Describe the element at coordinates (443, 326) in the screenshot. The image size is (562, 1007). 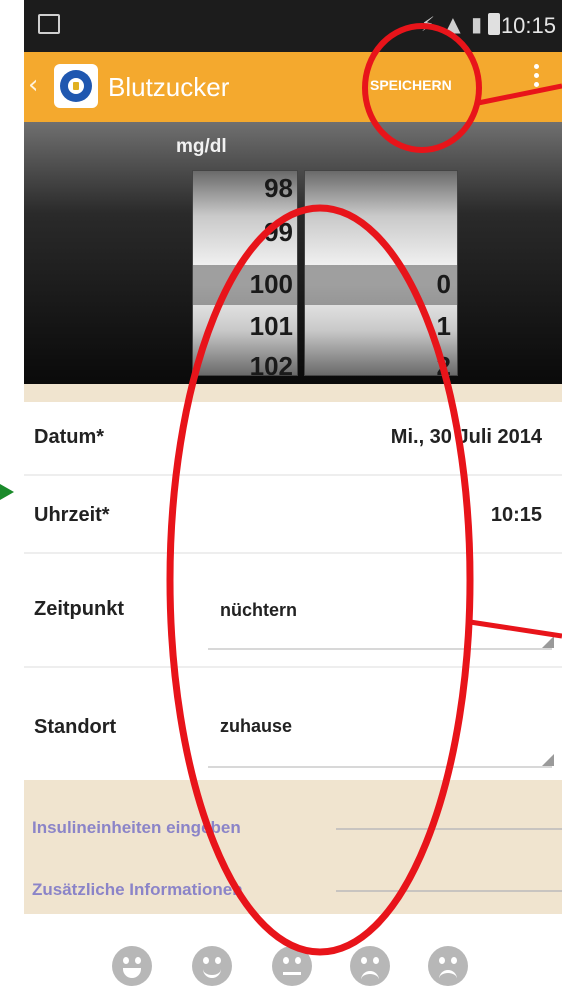
I see `picker-value: 1` at that location.